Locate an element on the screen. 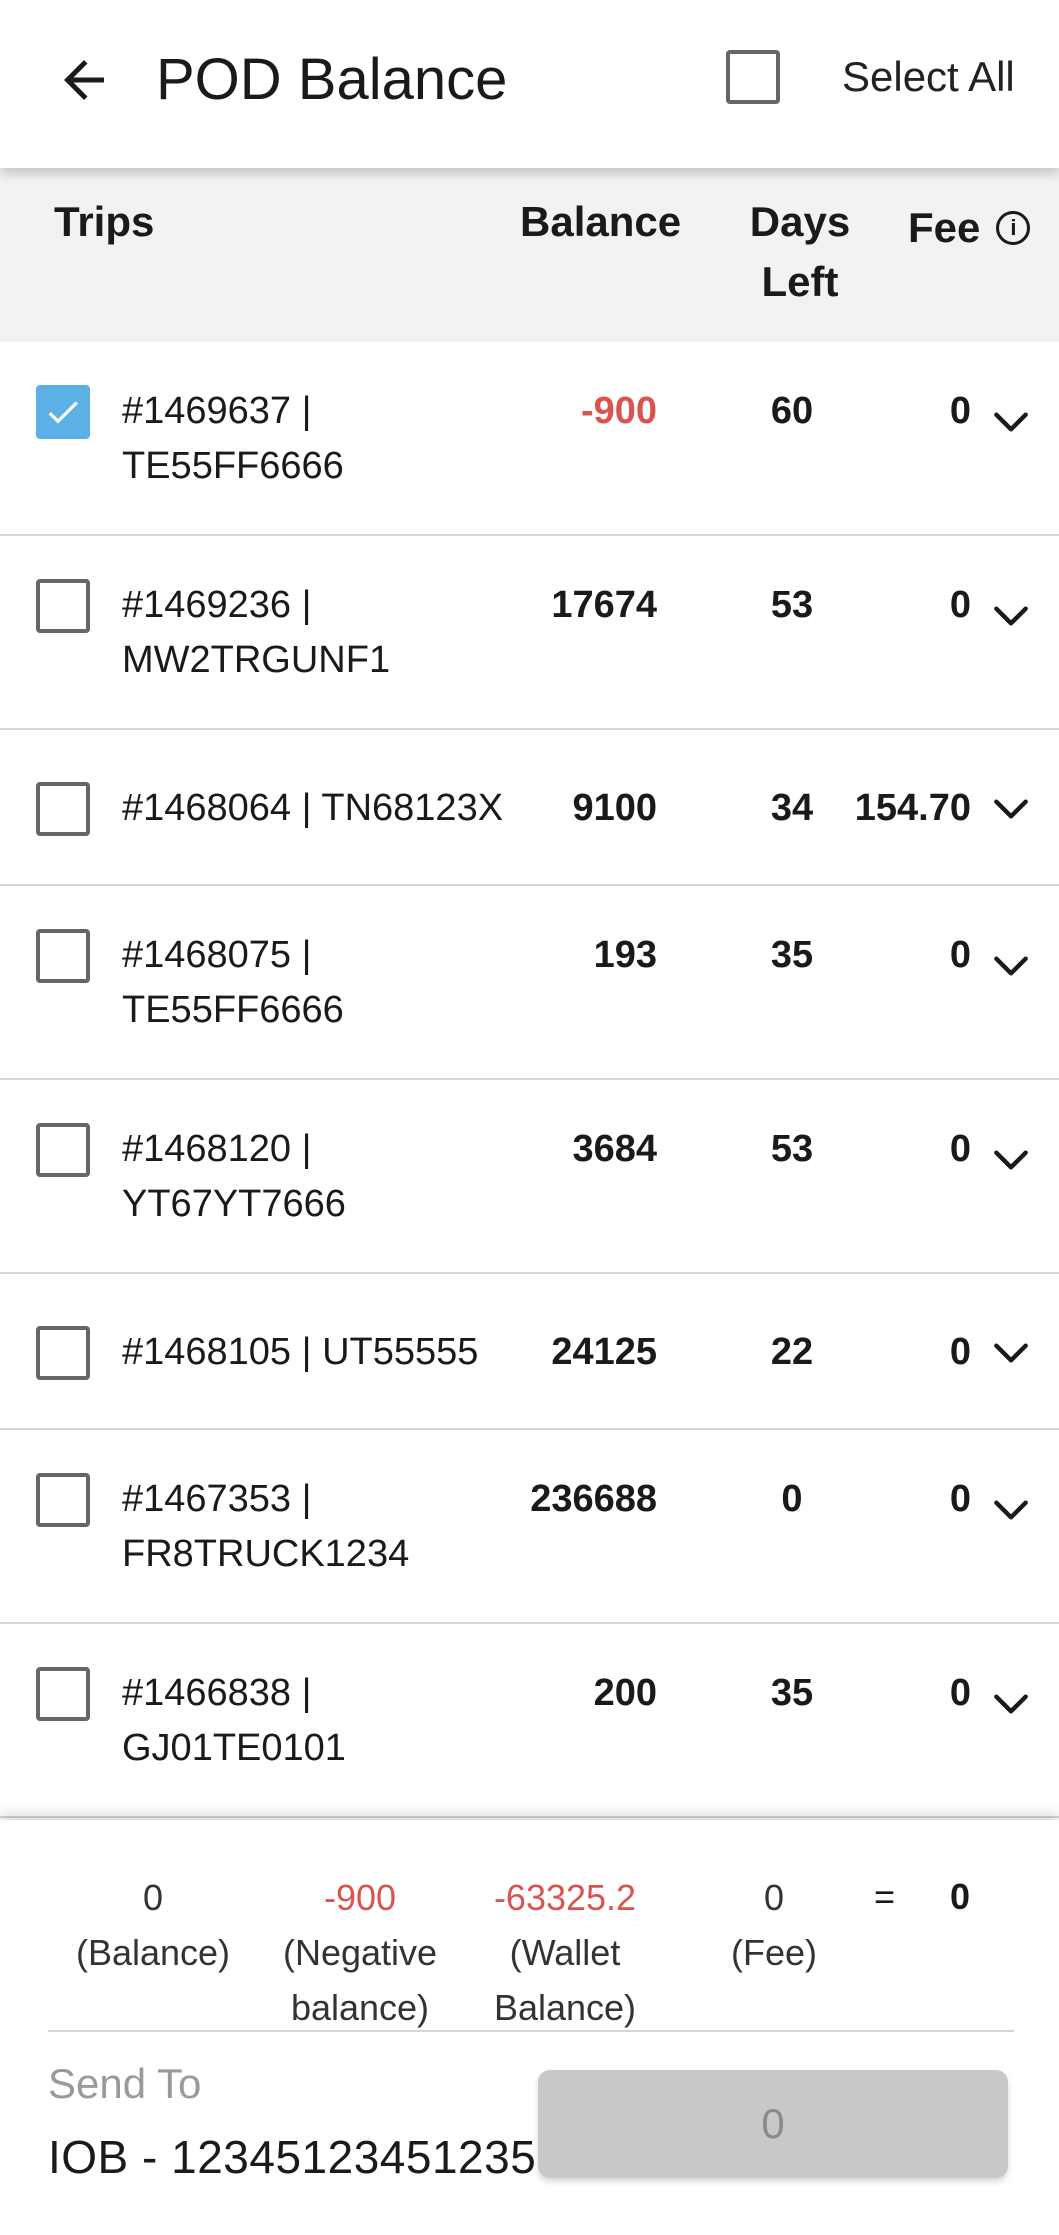 This screenshot has width=1059, height=2235. summary-balance-label: (Balance) is located at coordinates (153, 1952).